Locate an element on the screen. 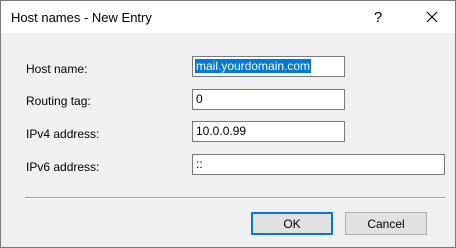 This screenshot has height=248, width=456. ipv6-address-value: :: is located at coordinates (199, 164).